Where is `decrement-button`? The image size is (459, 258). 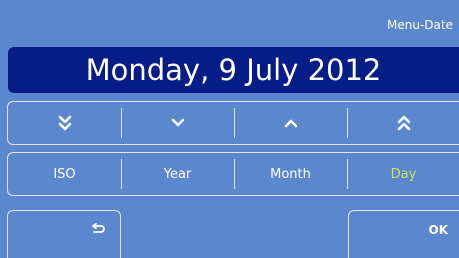 decrement-button is located at coordinates (177, 123).